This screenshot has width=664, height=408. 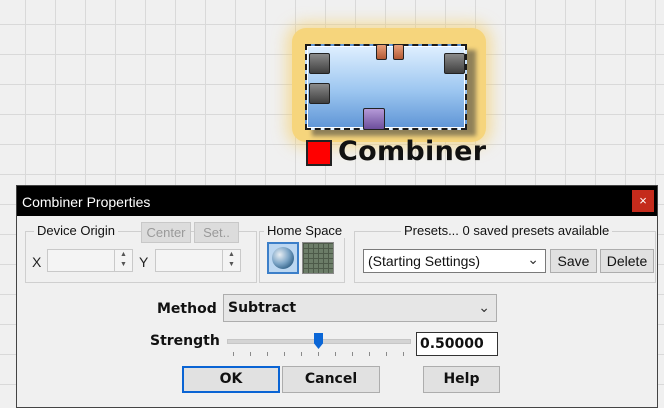 I want to click on strength-label: Strength, so click(x=185, y=341).